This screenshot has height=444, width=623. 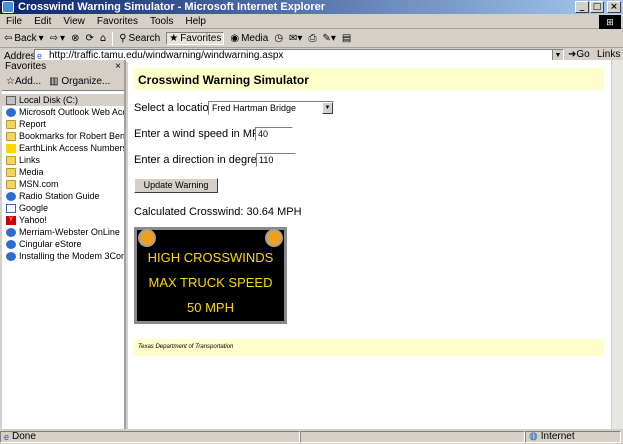 What do you see at coordinates (63, 196) in the screenshot?
I see `favorite-item: Radio Station Guide` at bounding box center [63, 196].